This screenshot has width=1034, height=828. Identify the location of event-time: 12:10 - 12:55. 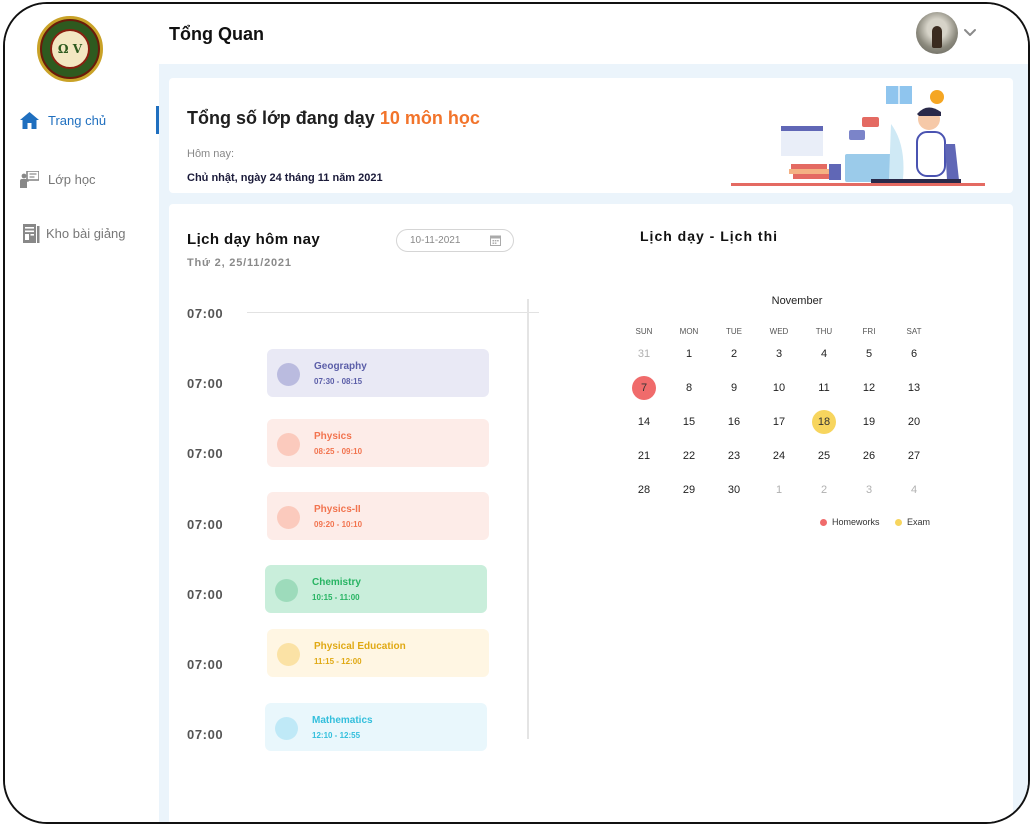
(336, 735).